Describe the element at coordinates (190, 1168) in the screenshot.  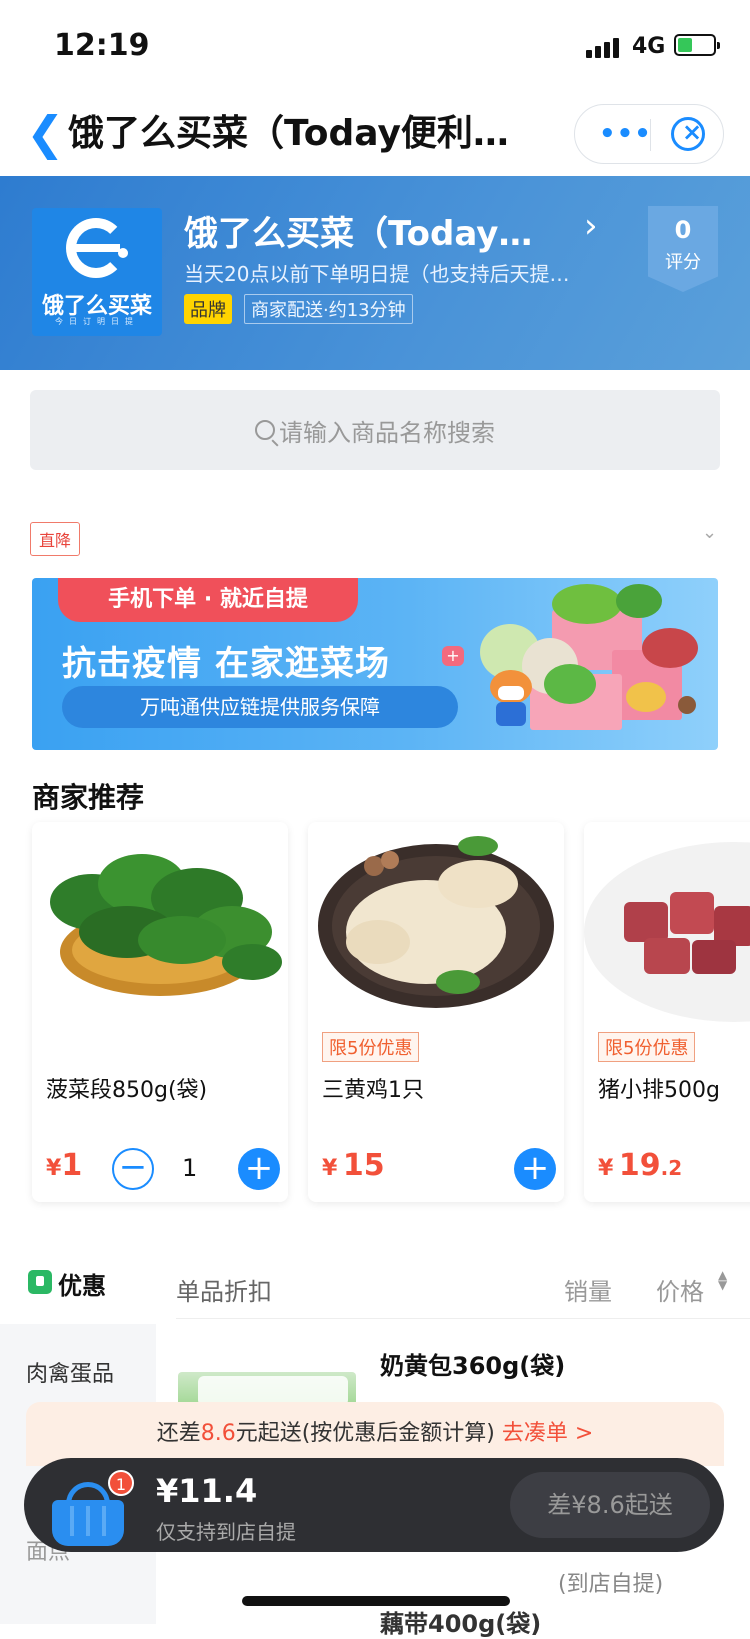
I see `quantity-value: 1` at that location.